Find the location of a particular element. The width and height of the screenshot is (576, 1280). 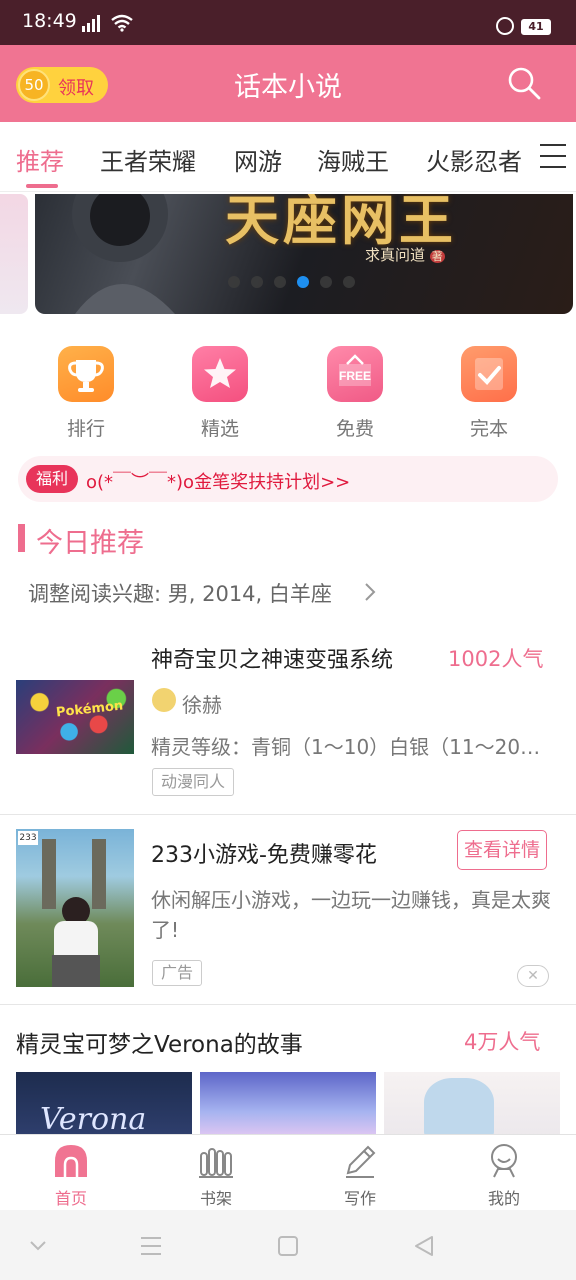

banner-character-art is located at coordinates (123, 254).